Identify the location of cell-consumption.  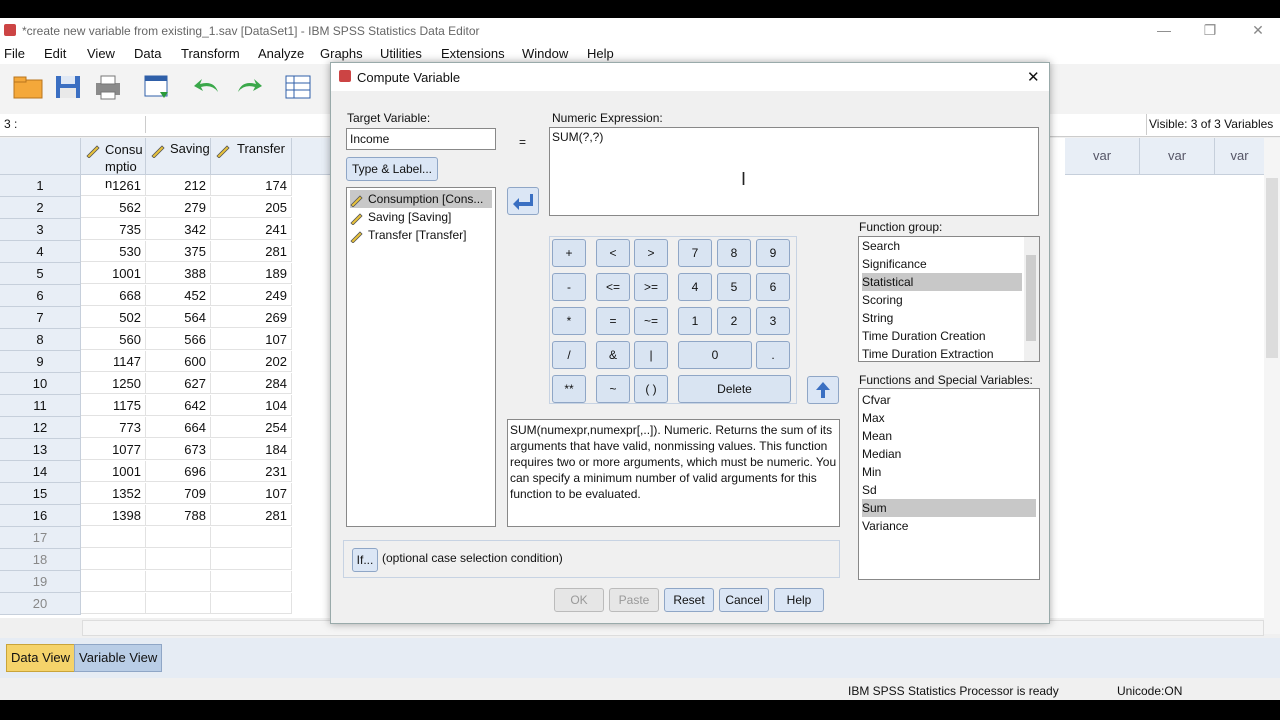
(113, 581).